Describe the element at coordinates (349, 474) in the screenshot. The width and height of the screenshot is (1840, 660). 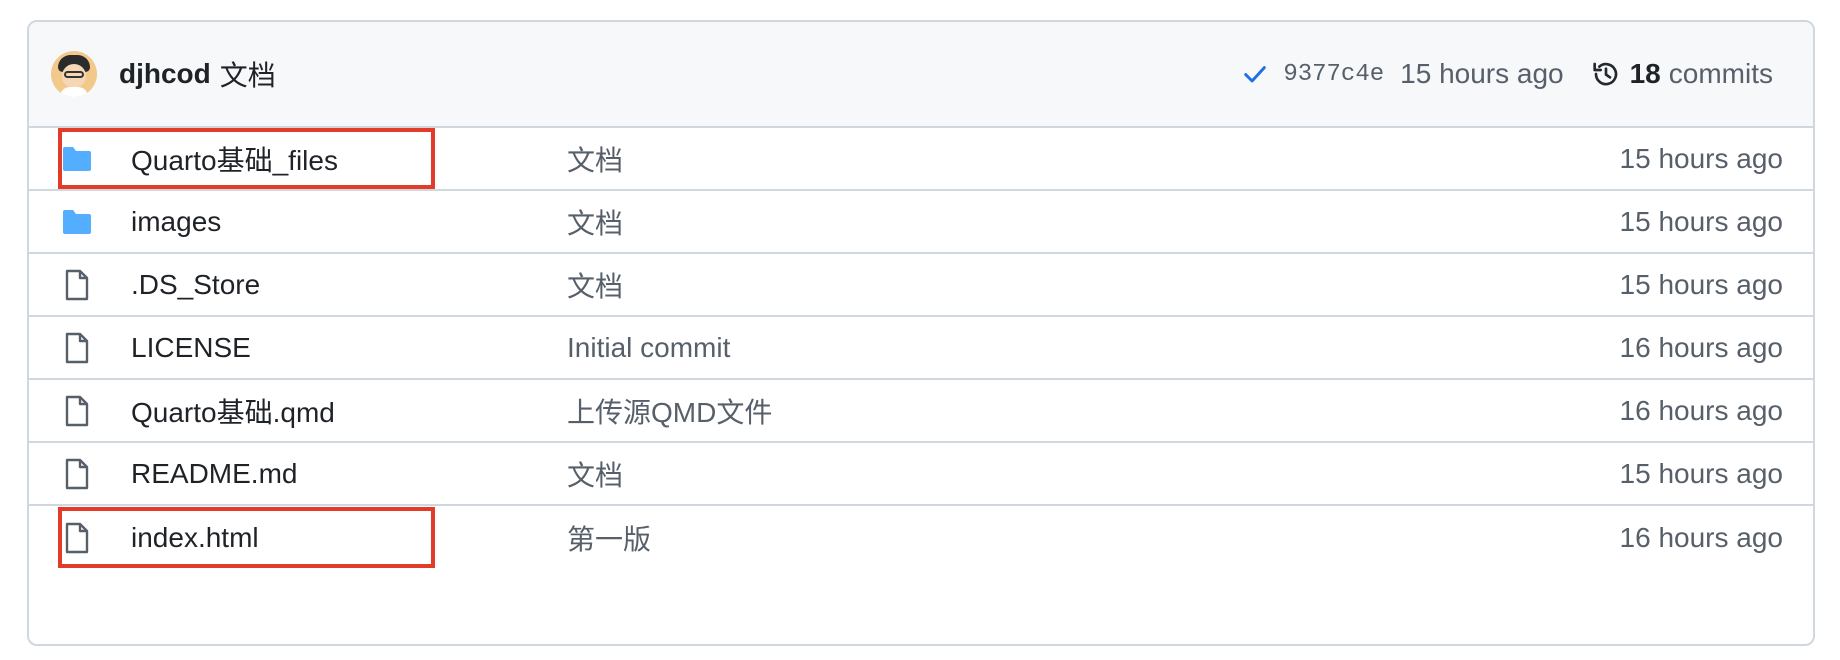
I see `file-name-link: README.md` at that location.